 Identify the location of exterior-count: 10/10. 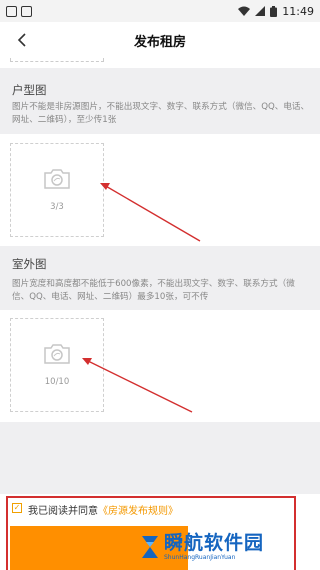
(57, 382).